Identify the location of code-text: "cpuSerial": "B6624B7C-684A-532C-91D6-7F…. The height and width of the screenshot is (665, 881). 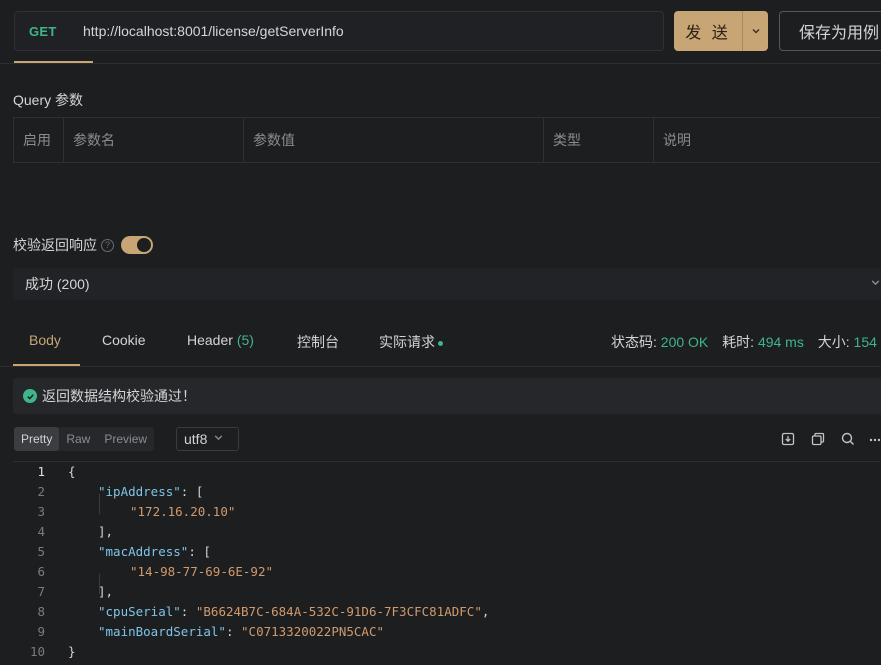
(294, 611).